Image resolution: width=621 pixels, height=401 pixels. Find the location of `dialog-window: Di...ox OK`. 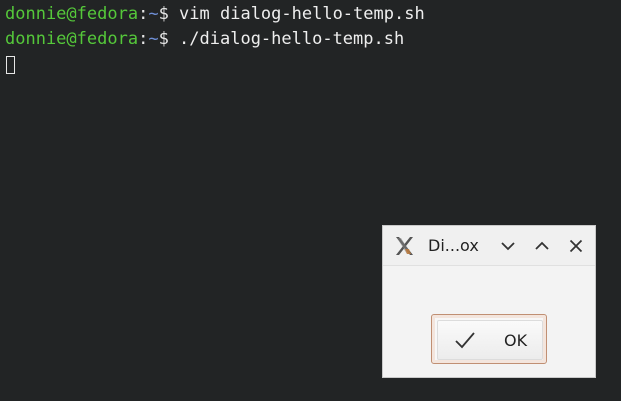

dialog-window: Di...ox OK is located at coordinates (489, 301).